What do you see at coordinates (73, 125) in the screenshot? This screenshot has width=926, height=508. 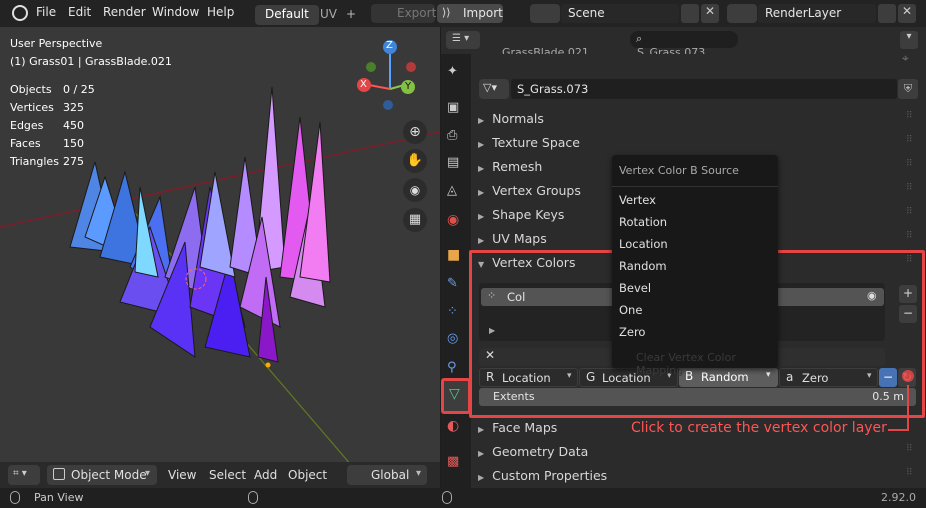 I see `stat-value: 450` at bounding box center [73, 125].